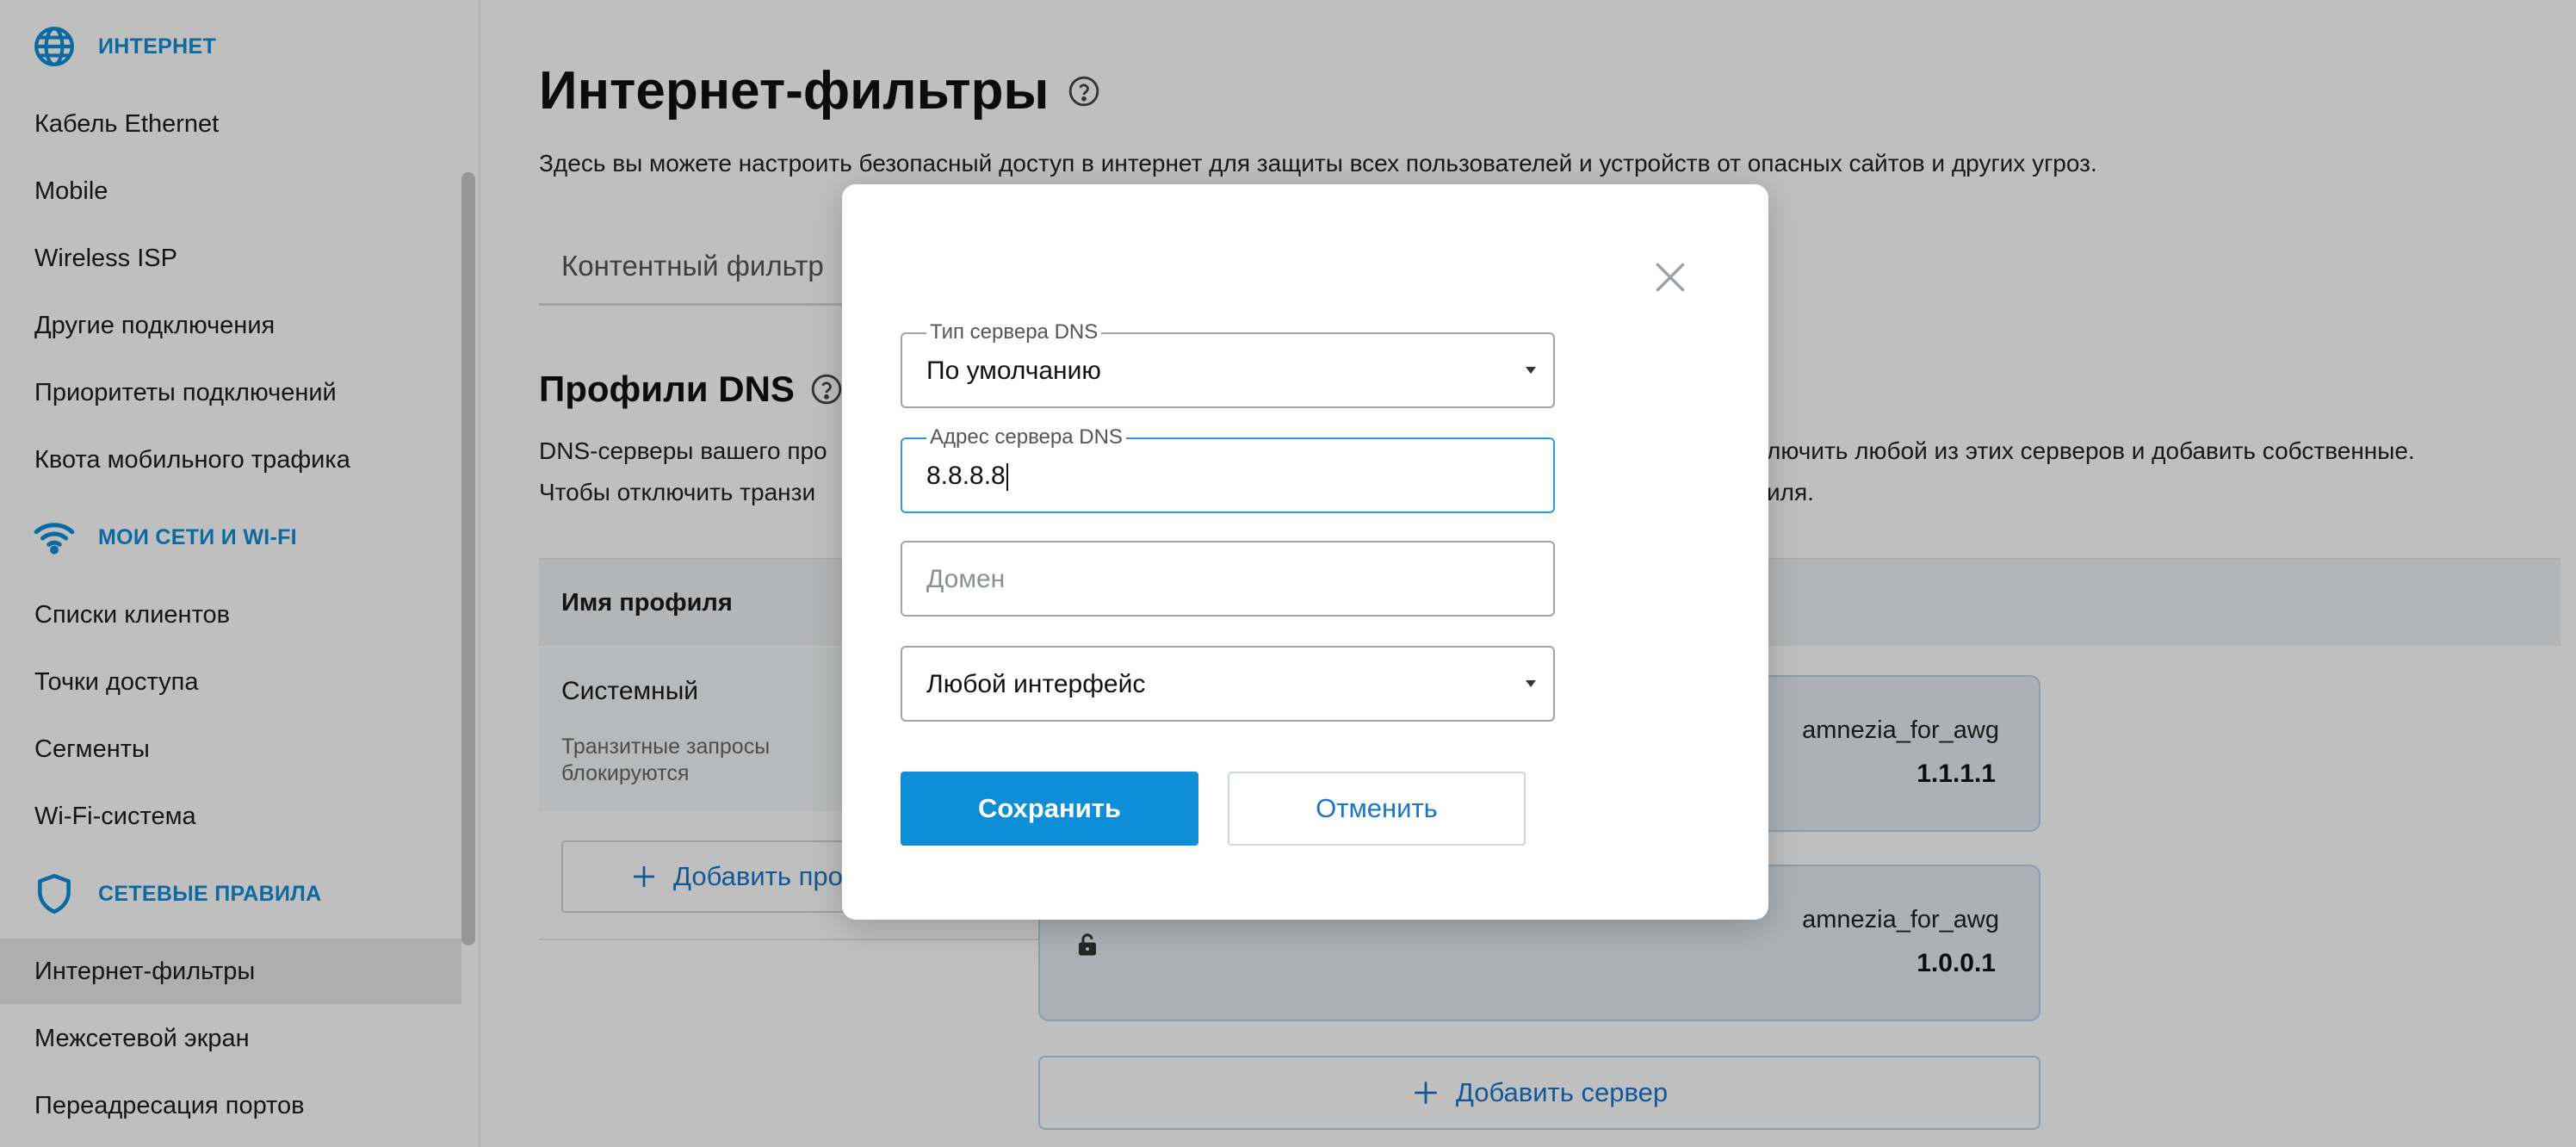 This screenshot has width=2576, height=1147. Describe the element at coordinates (1228, 684) in the screenshot. I see `interface-select: Любой интерфейс` at that location.